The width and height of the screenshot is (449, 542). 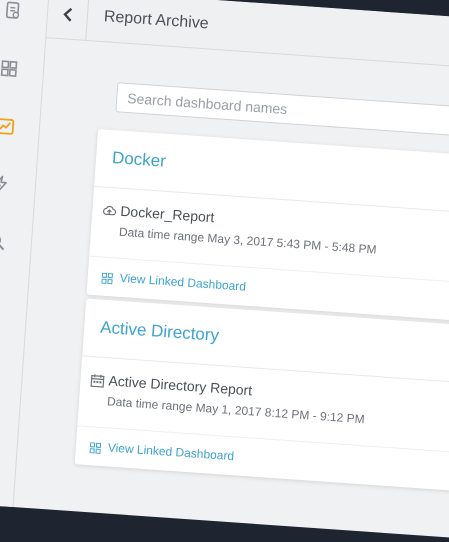 What do you see at coordinates (13, 12) in the screenshot?
I see `report-icon` at bounding box center [13, 12].